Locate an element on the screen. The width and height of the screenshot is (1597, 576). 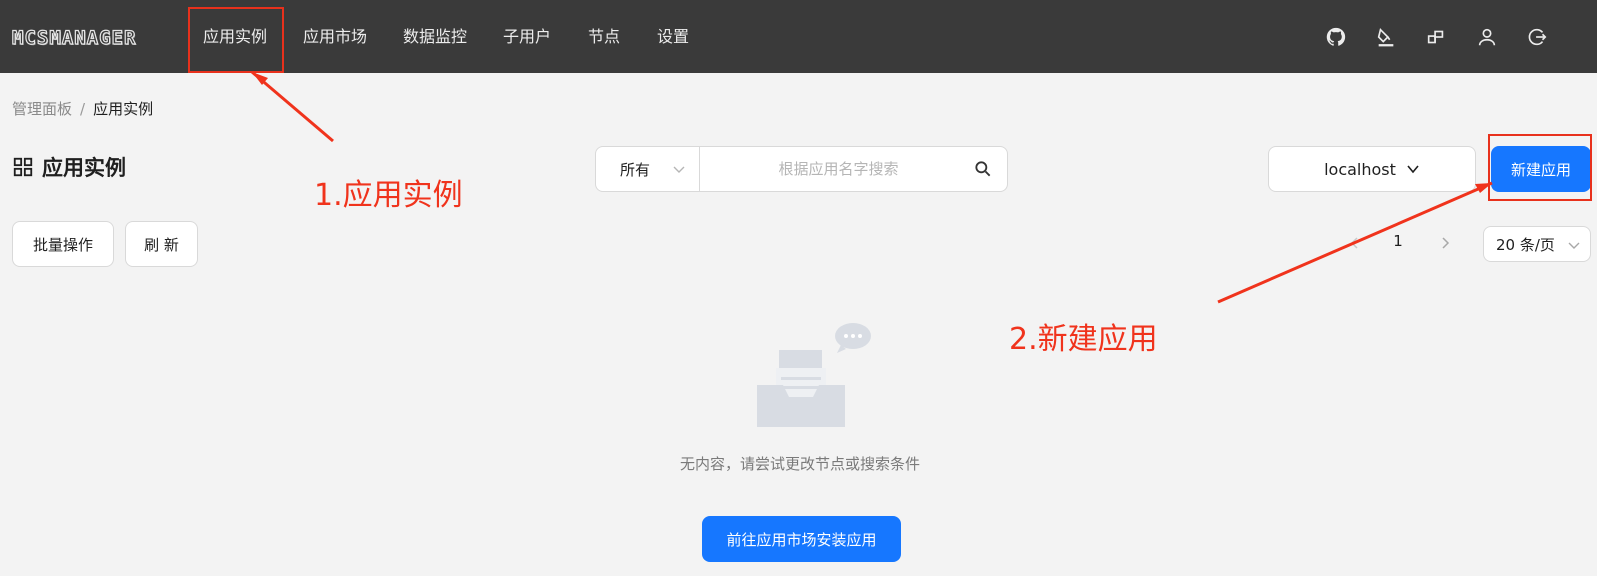
nav-item-market: 应用市场 is located at coordinates (335, 36).